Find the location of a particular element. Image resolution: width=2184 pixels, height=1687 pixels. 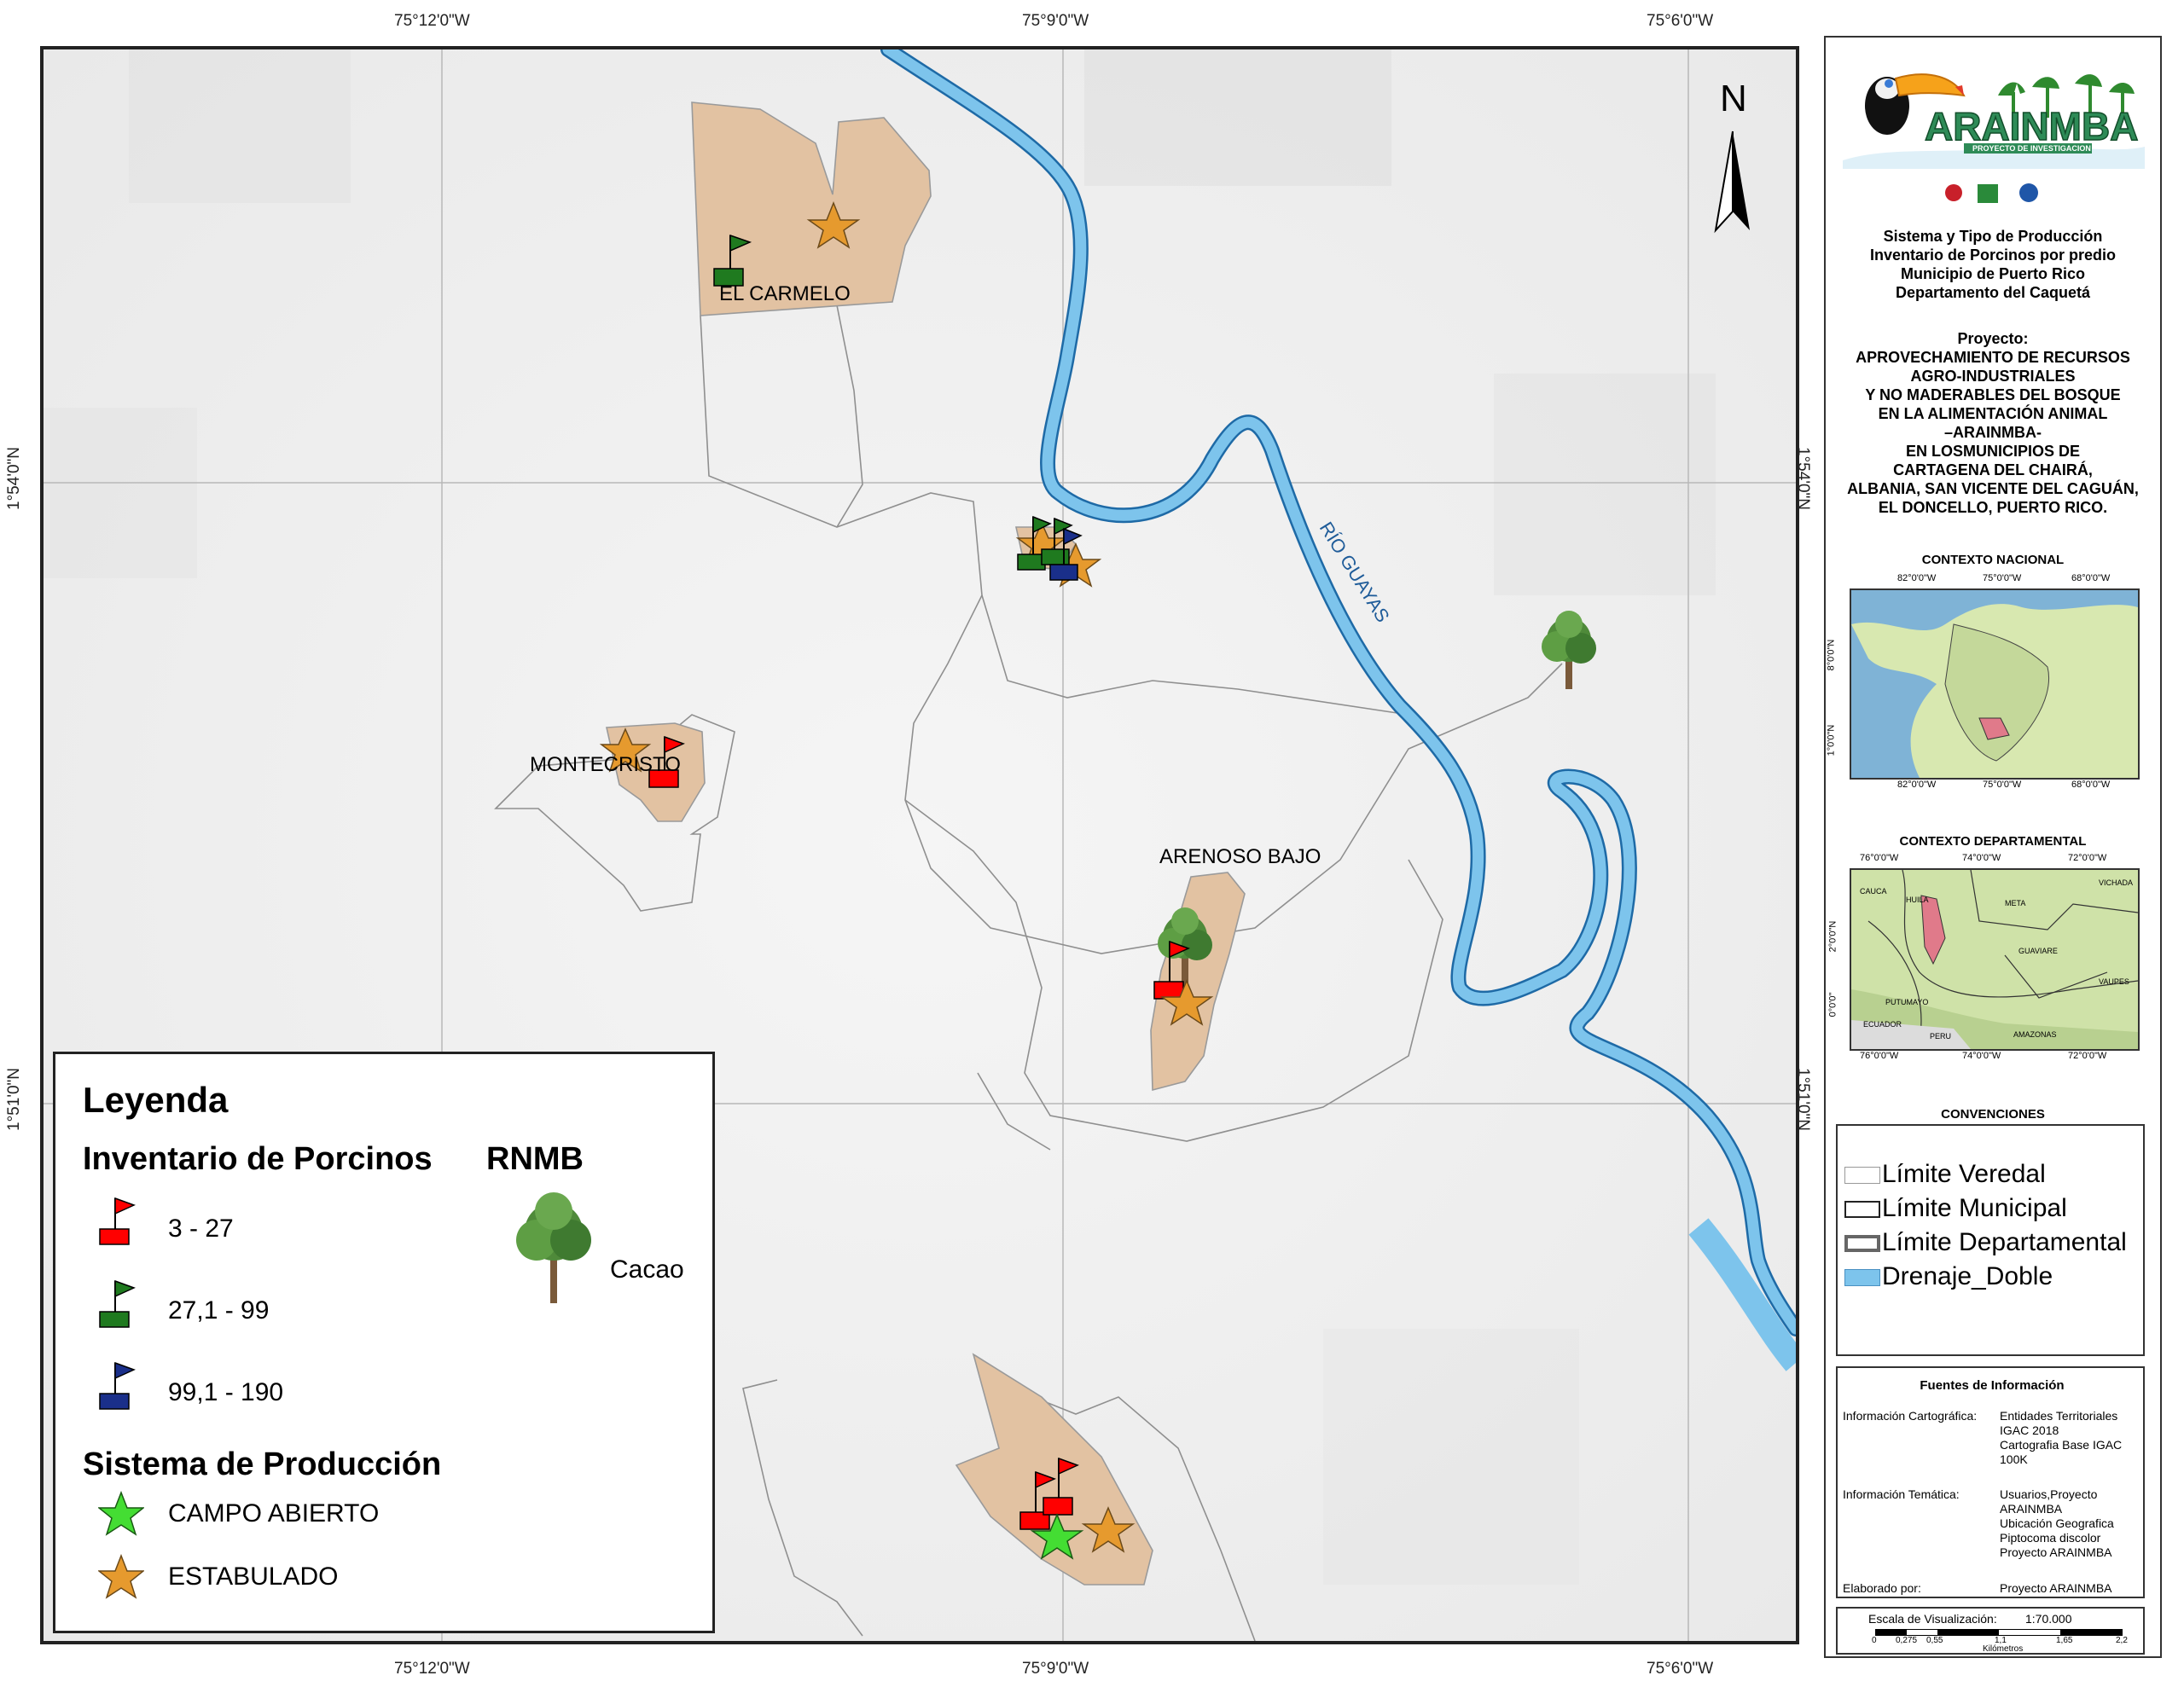

depto-coord-top-3: 72°0'0"W is located at coordinates (2088, 858).